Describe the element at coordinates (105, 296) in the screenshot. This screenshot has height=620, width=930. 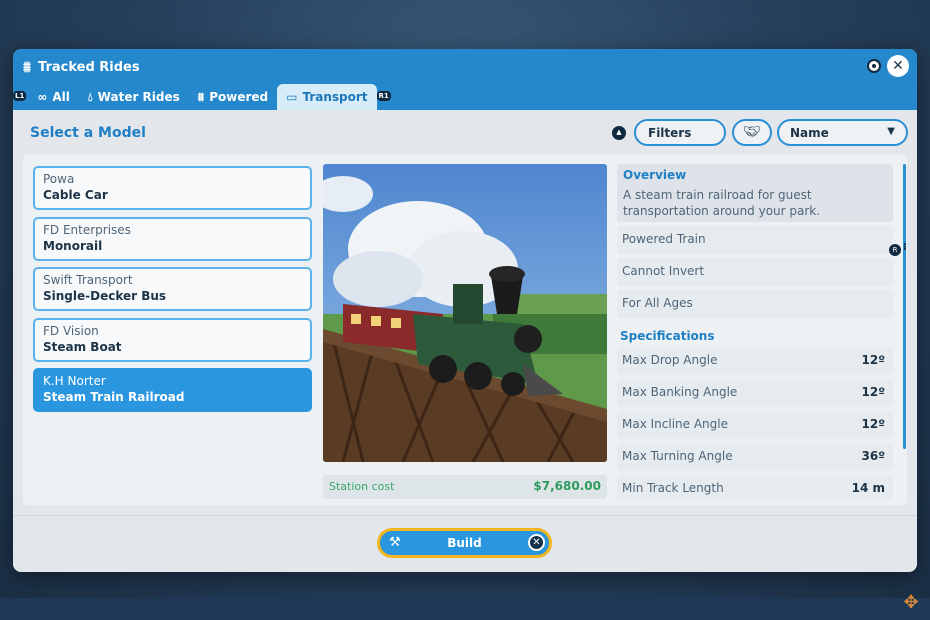
I see `model-name: Single-Decker Bus` at that location.